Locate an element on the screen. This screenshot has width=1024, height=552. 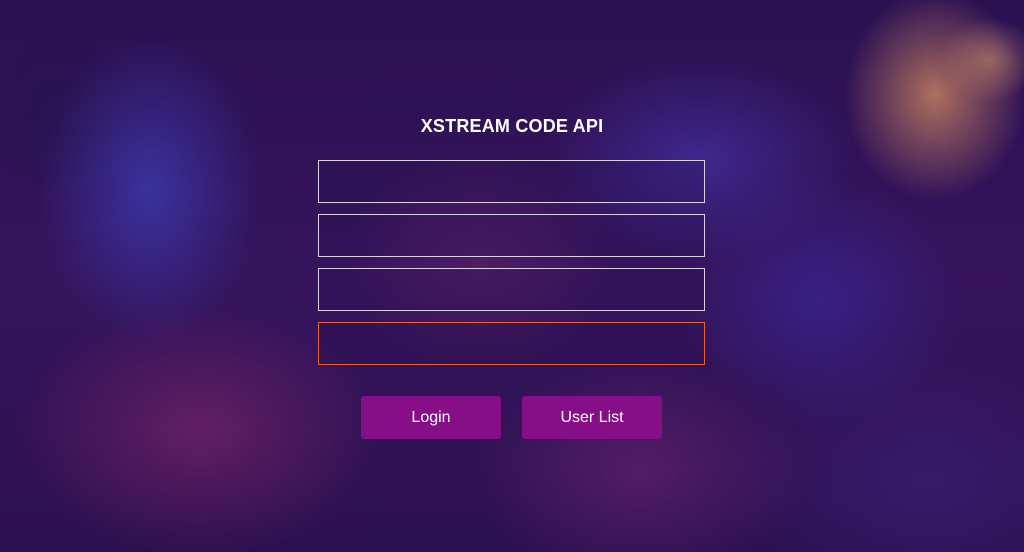
login-button: Login is located at coordinates (431, 417).